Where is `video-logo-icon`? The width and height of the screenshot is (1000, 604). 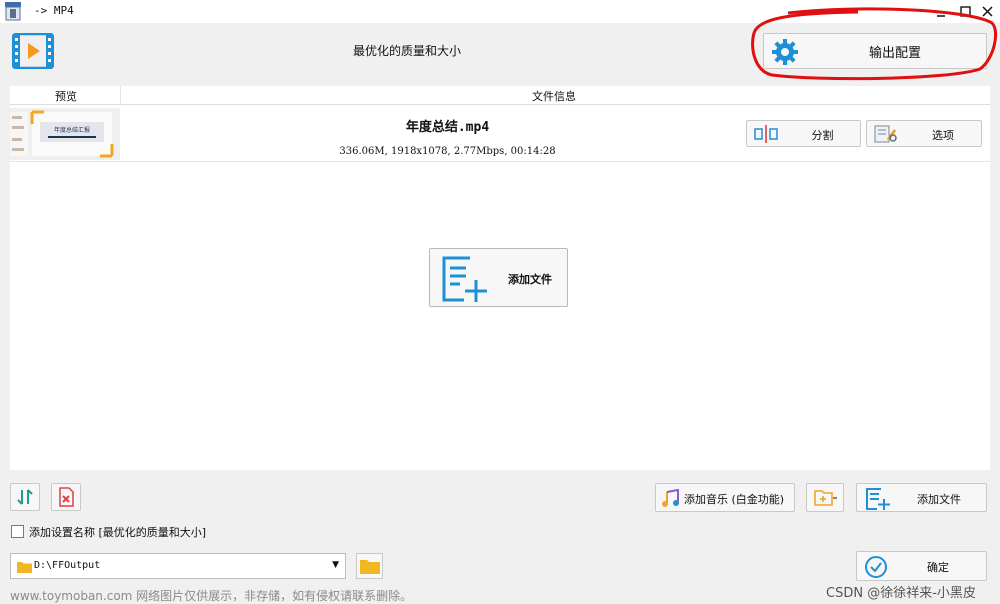 video-logo-icon is located at coordinates (33, 51).